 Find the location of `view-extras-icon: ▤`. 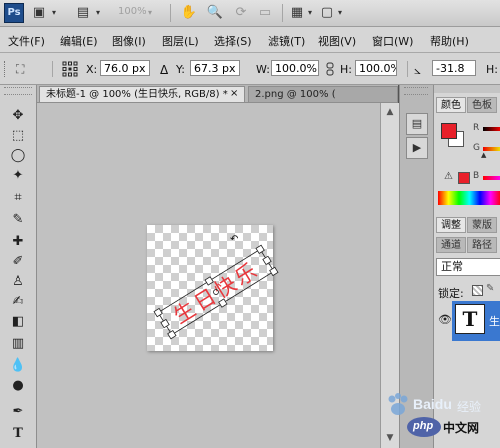

view-extras-icon: ▤ is located at coordinates (83, 13).